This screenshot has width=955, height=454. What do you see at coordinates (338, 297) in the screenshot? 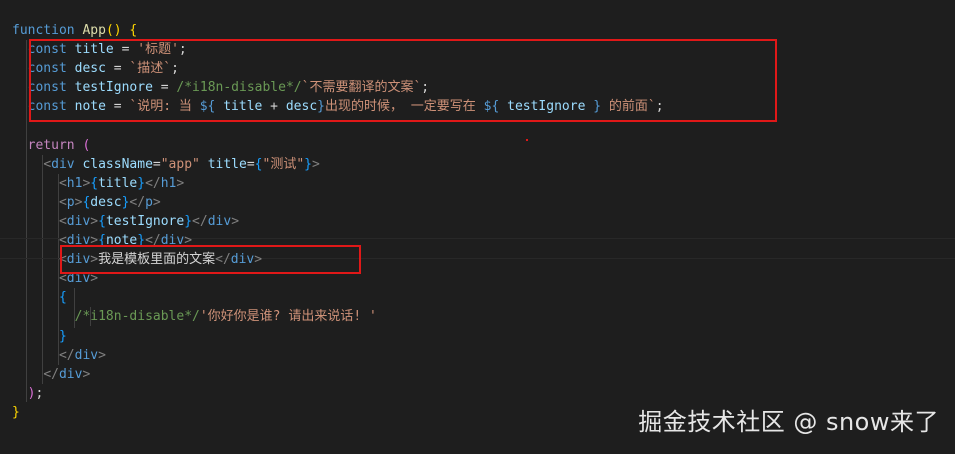
I see `code-line: {` at bounding box center [338, 297].